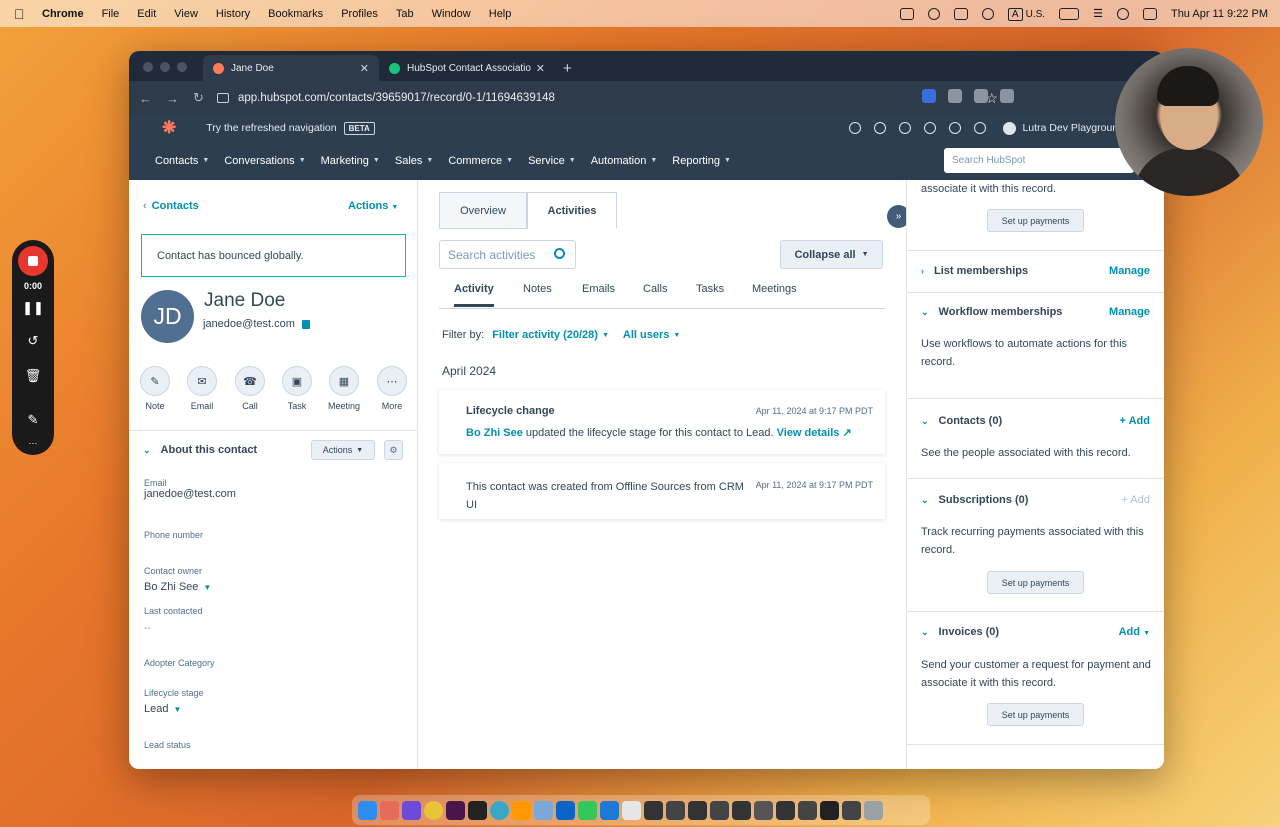  I want to click on site-info-icon, so click(223, 98).